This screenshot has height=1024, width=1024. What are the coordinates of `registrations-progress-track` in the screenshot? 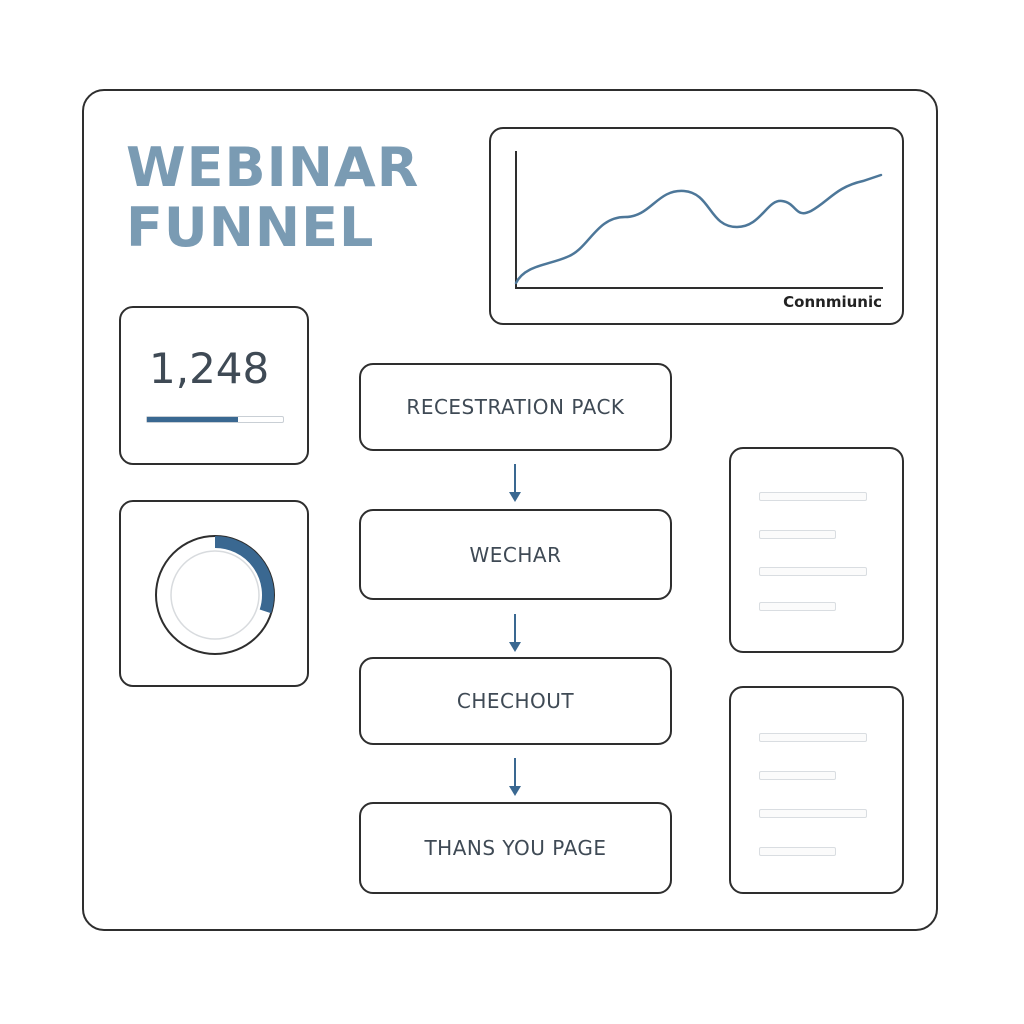 It's located at (215, 419).